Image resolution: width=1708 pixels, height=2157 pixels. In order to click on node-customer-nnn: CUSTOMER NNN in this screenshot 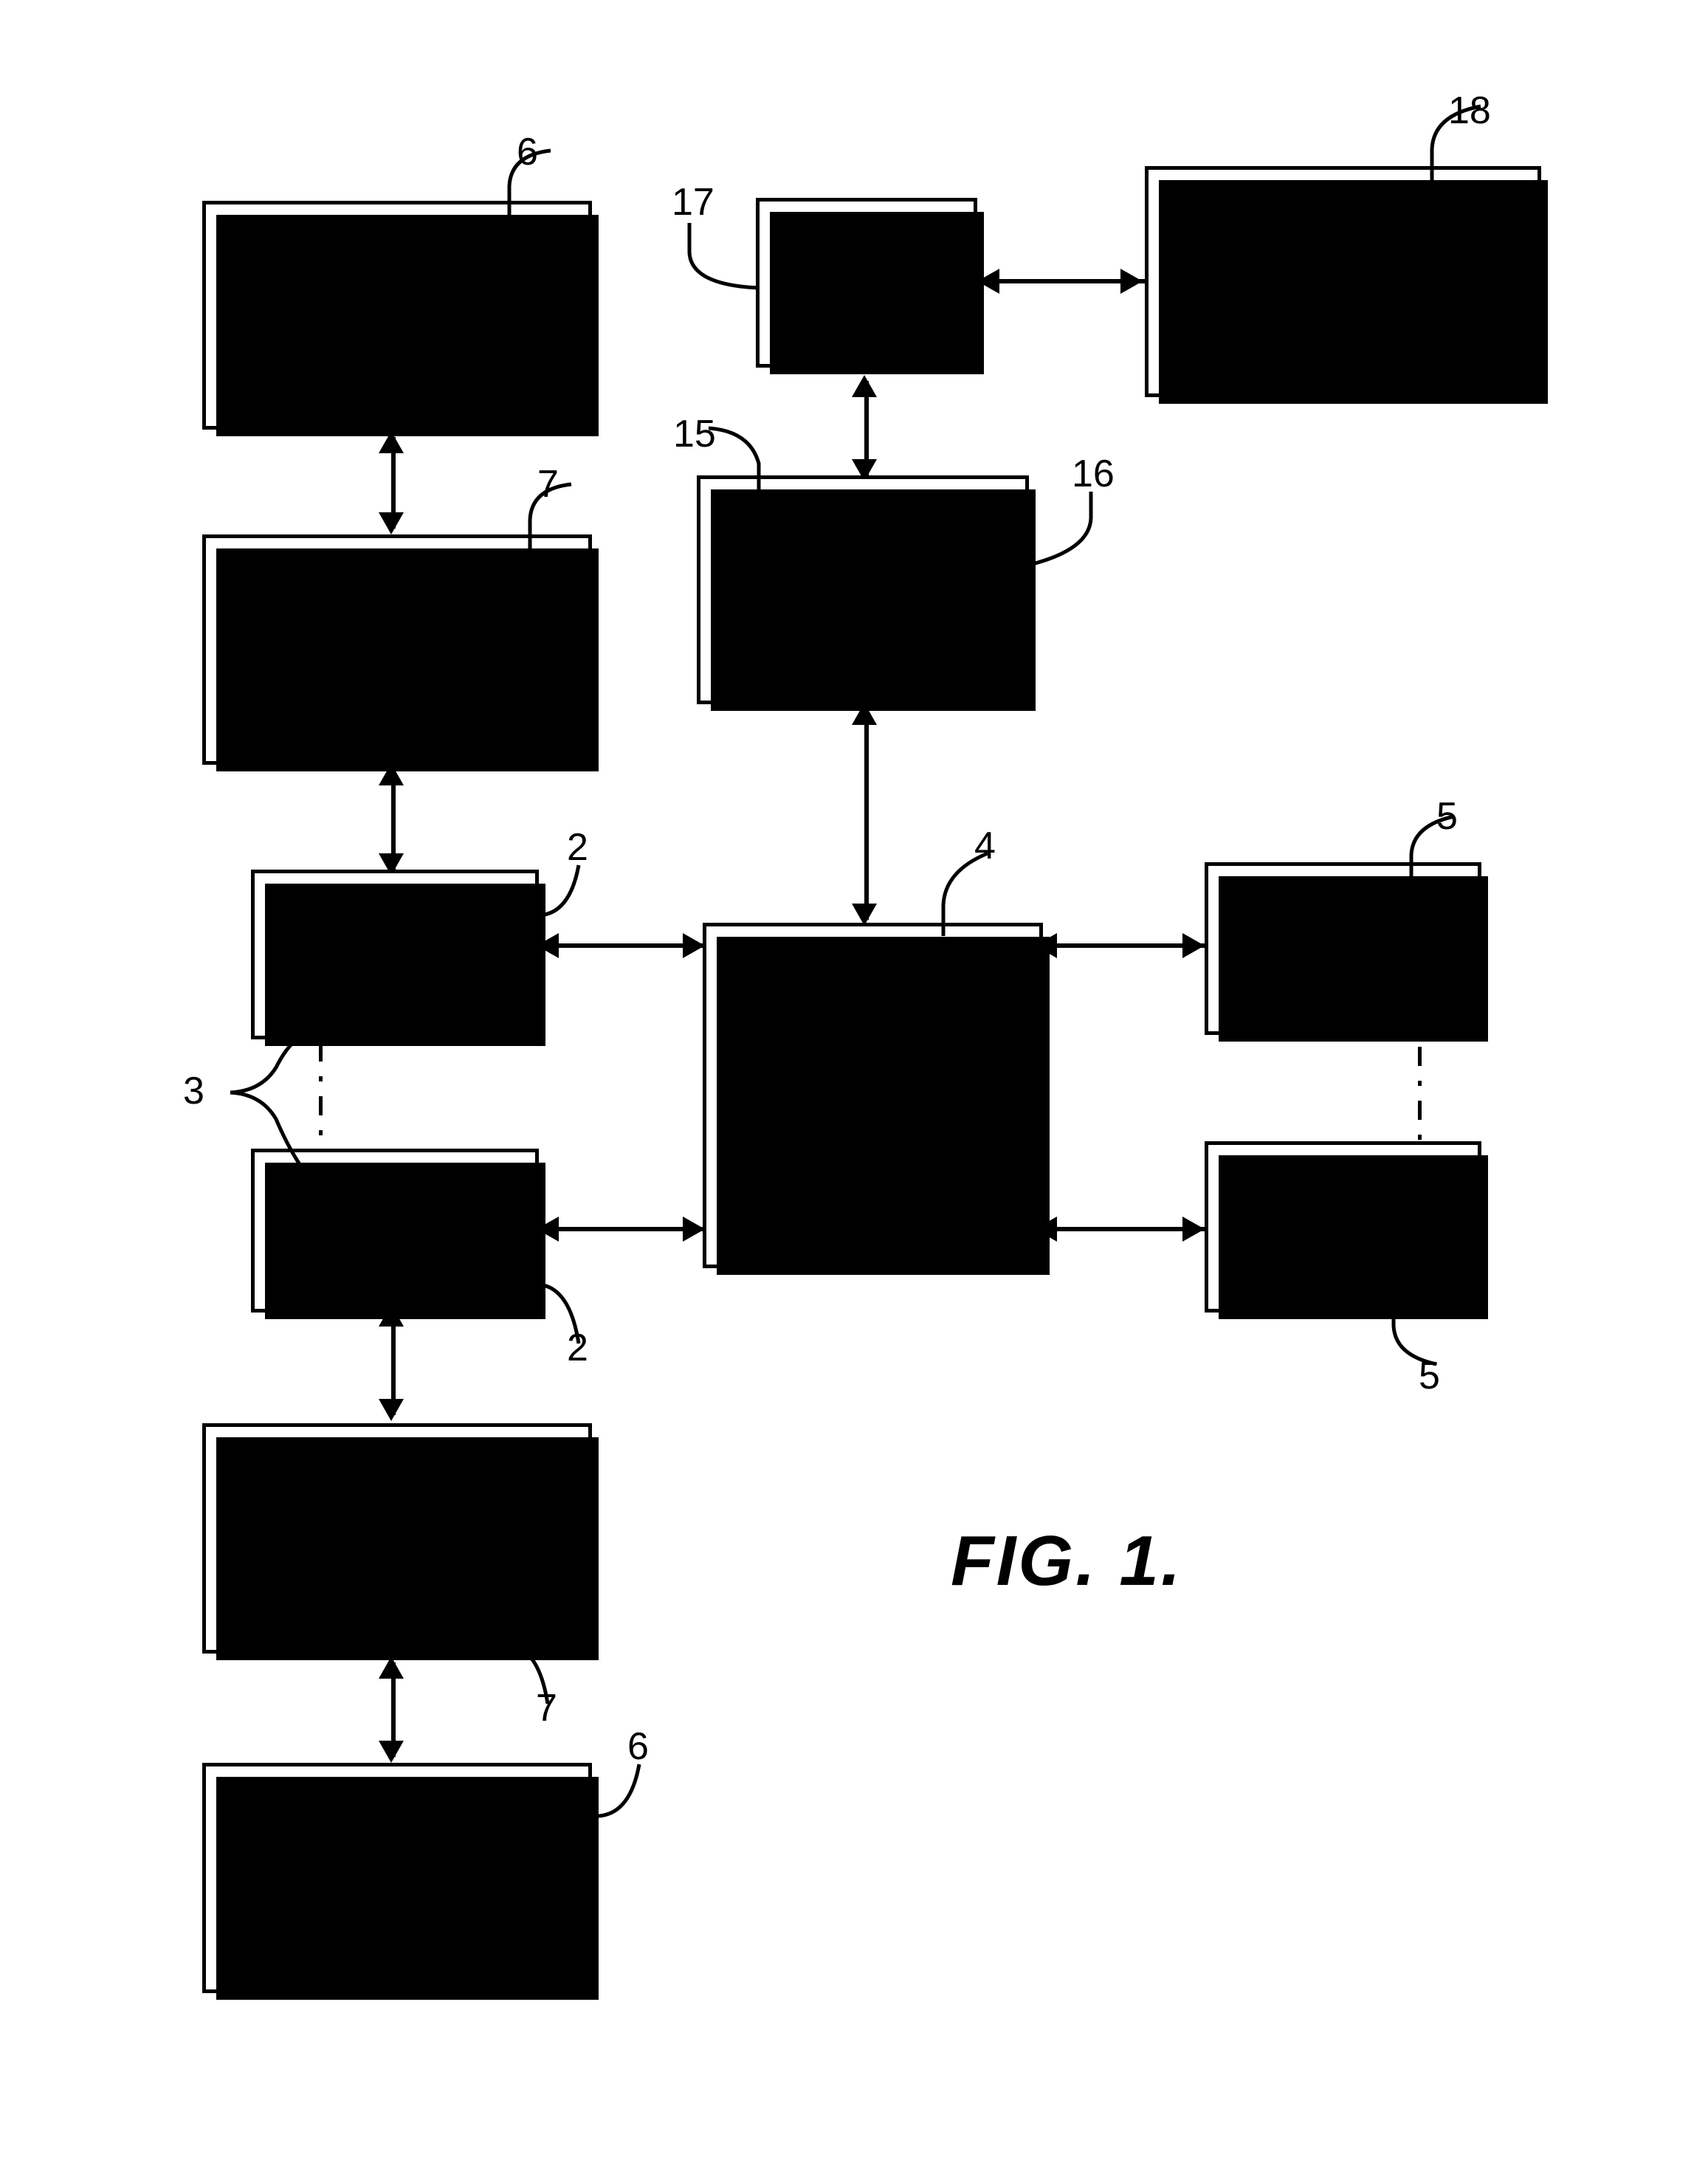, I will do `click(1346, 1230)`.